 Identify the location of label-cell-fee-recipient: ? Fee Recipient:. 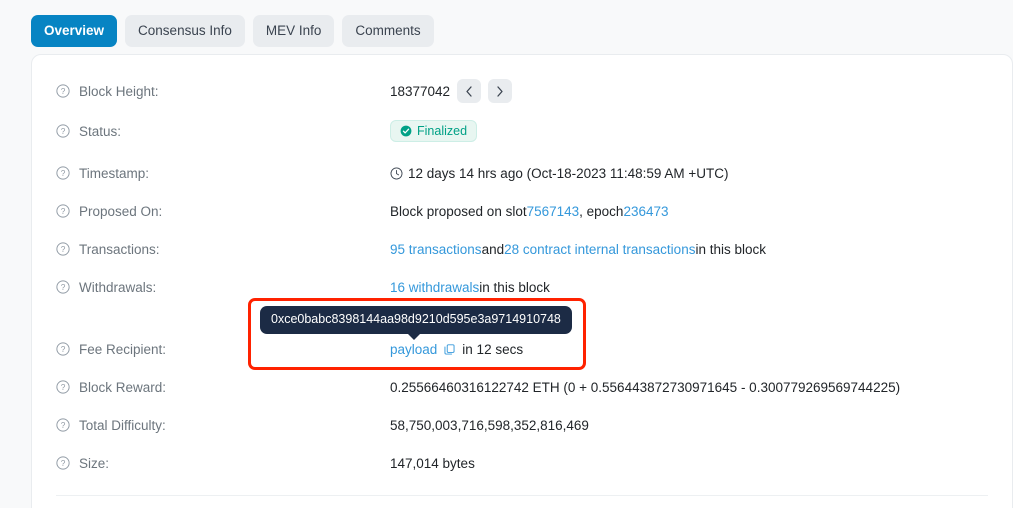
(211, 349).